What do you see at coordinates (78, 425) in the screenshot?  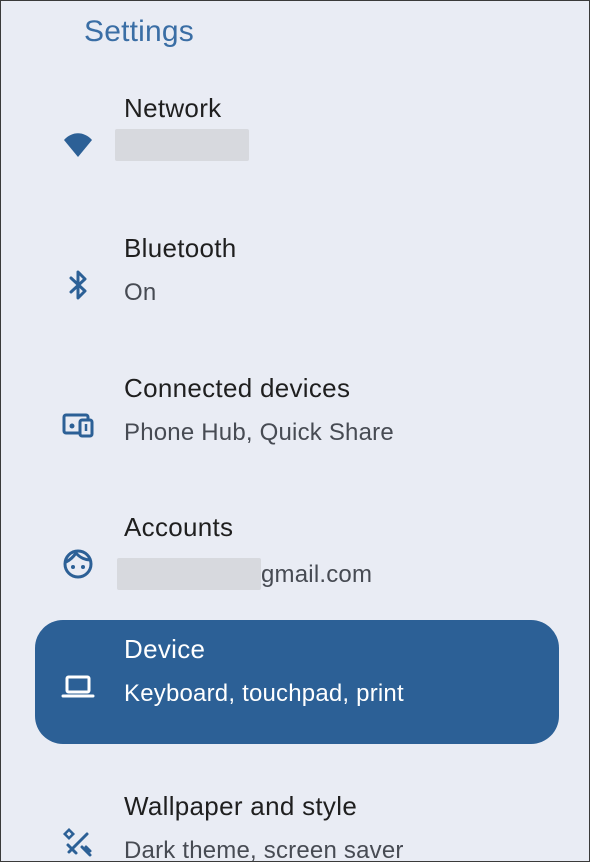 I see `connected-devices-icon` at bounding box center [78, 425].